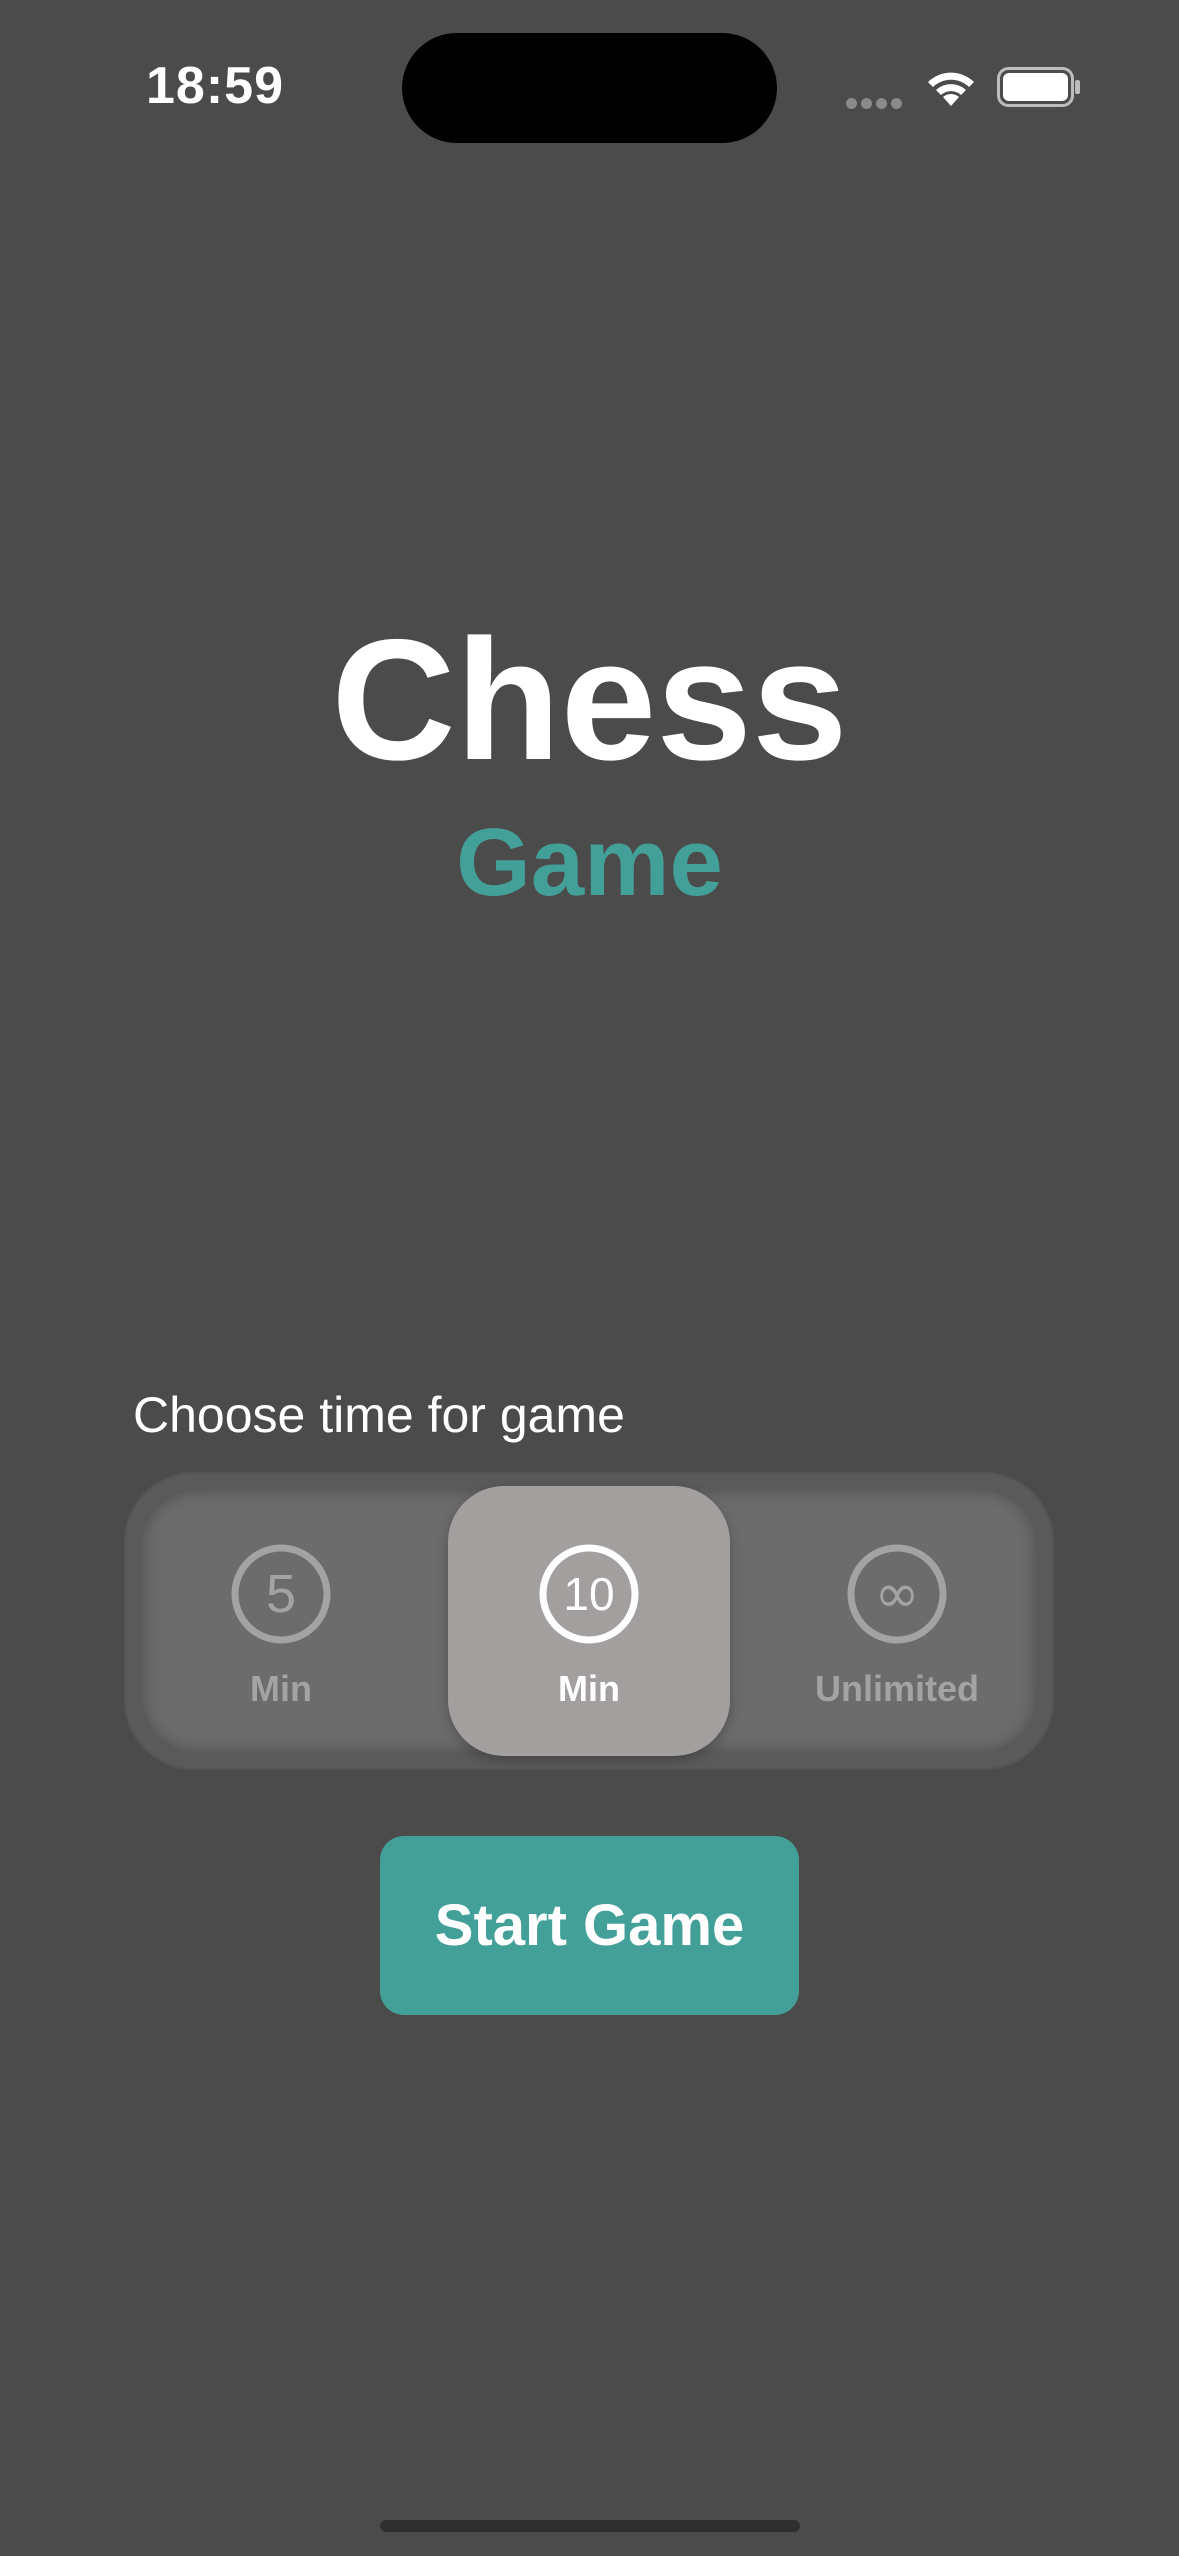  What do you see at coordinates (896, 1688) in the screenshot?
I see `time-option-label: Unlimited` at bounding box center [896, 1688].